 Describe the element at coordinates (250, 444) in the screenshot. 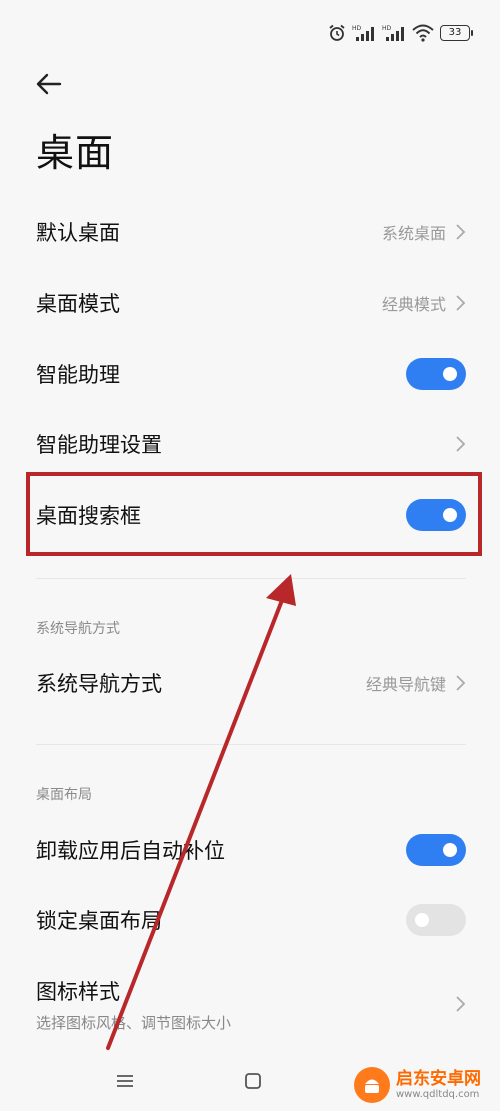

I see `row-smart-assistant-settings: 智能助理设置` at that location.